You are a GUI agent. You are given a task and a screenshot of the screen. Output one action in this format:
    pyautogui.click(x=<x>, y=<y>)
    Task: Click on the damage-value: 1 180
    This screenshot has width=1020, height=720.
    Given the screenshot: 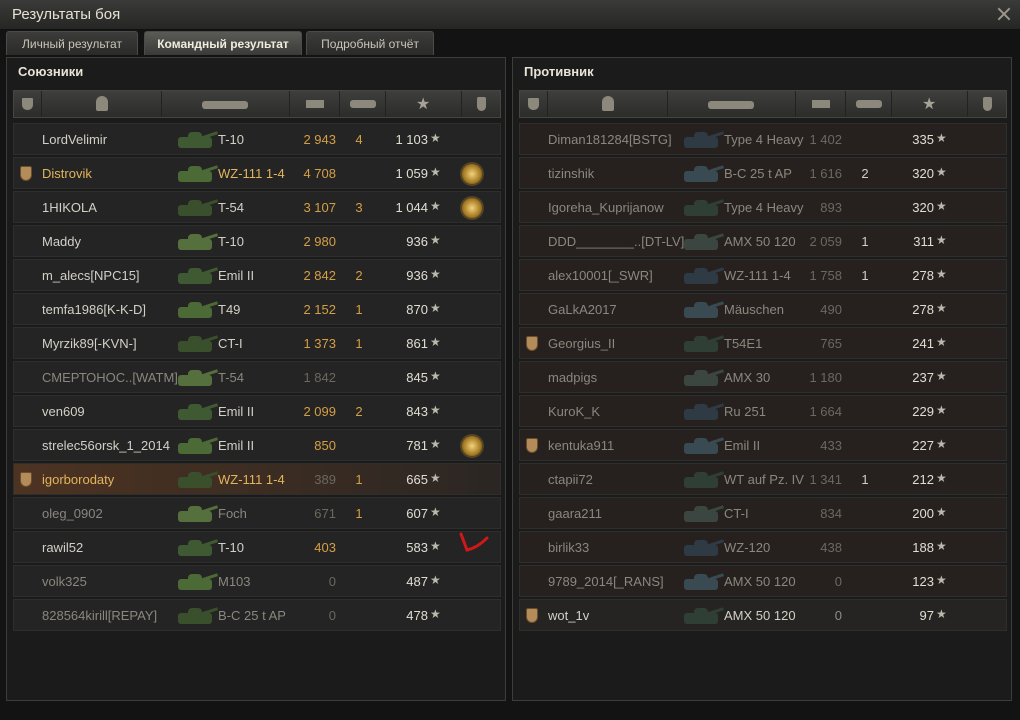 What is the action you would take?
    pyautogui.click(x=825, y=377)
    